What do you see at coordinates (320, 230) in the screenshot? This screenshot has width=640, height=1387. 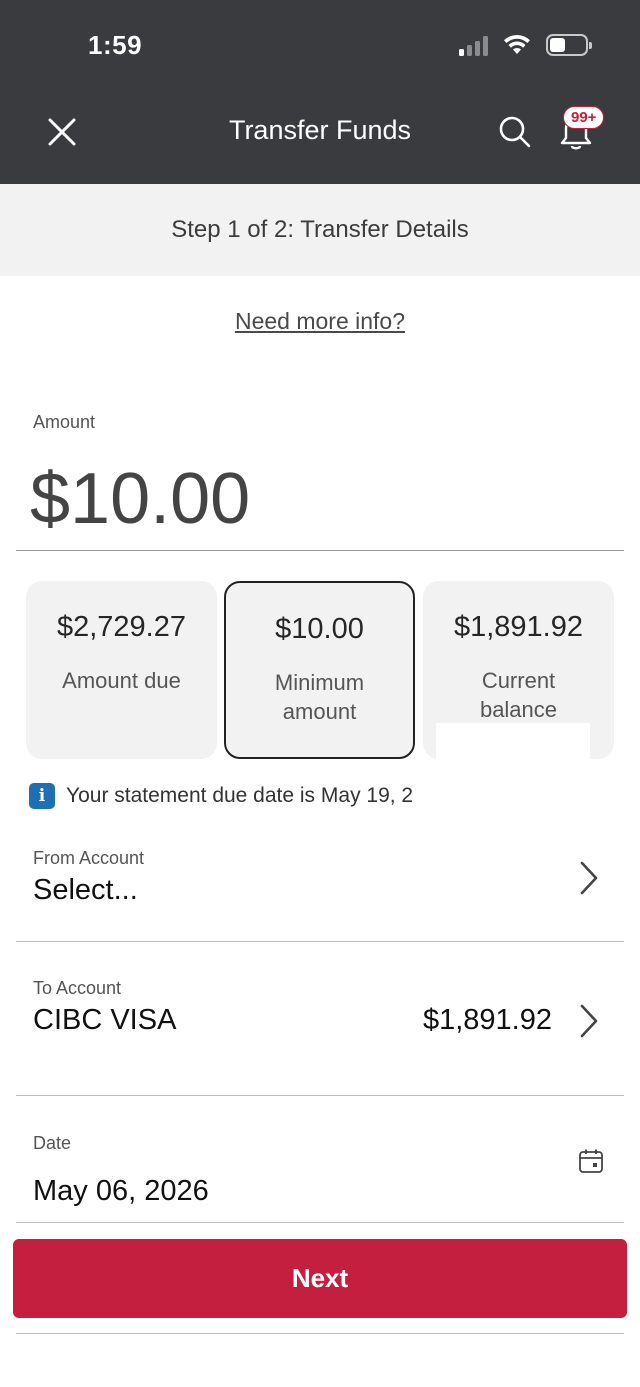 I see `step-indicator: Step 1 of 2: Transfer Details` at bounding box center [320, 230].